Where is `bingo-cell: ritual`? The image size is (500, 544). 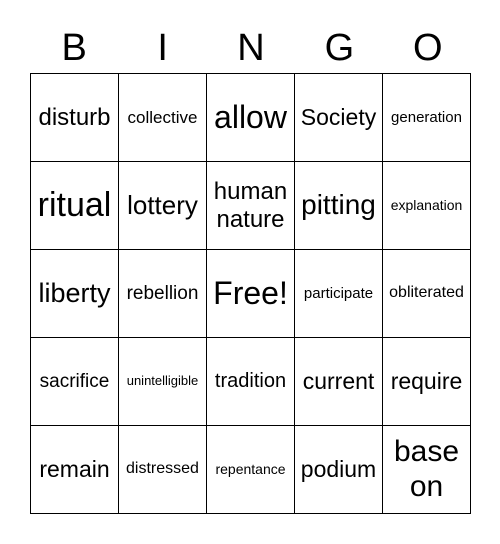
bingo-cell: ritual is located at coordinates (75, 206).